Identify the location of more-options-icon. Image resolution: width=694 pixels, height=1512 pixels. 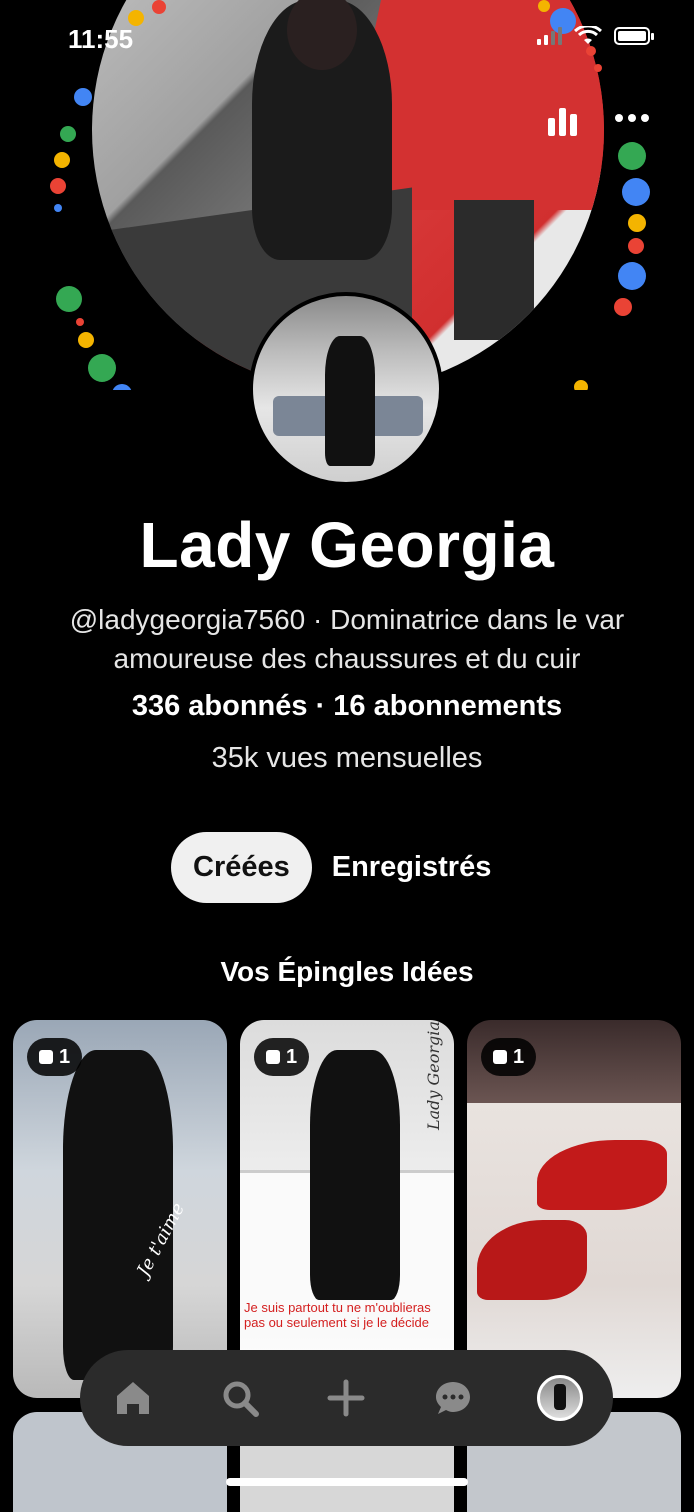
(632, 118).